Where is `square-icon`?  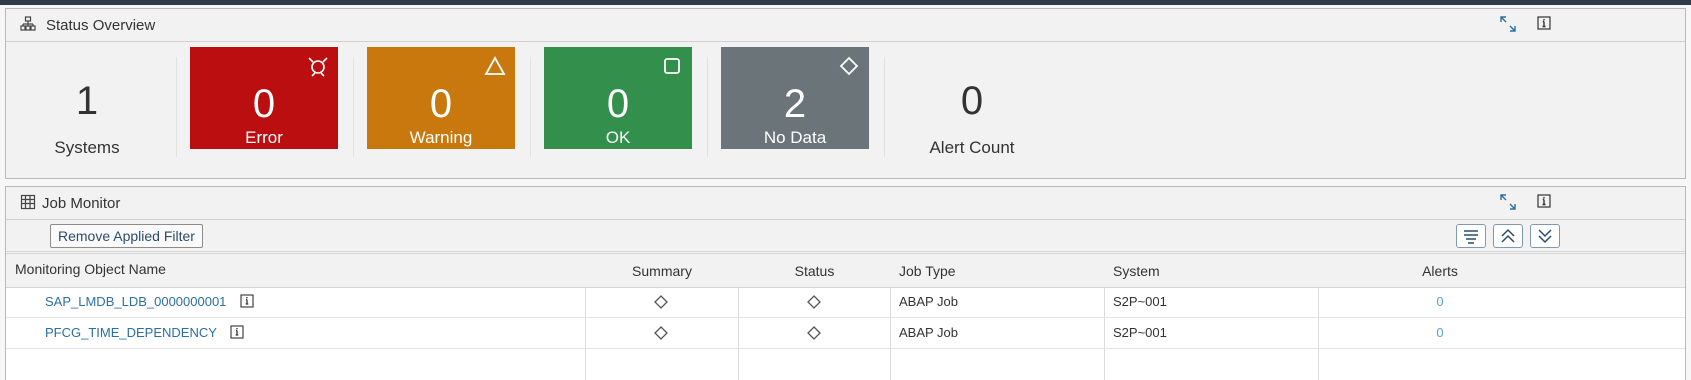 square-icon is located at coordinates (672, 66).